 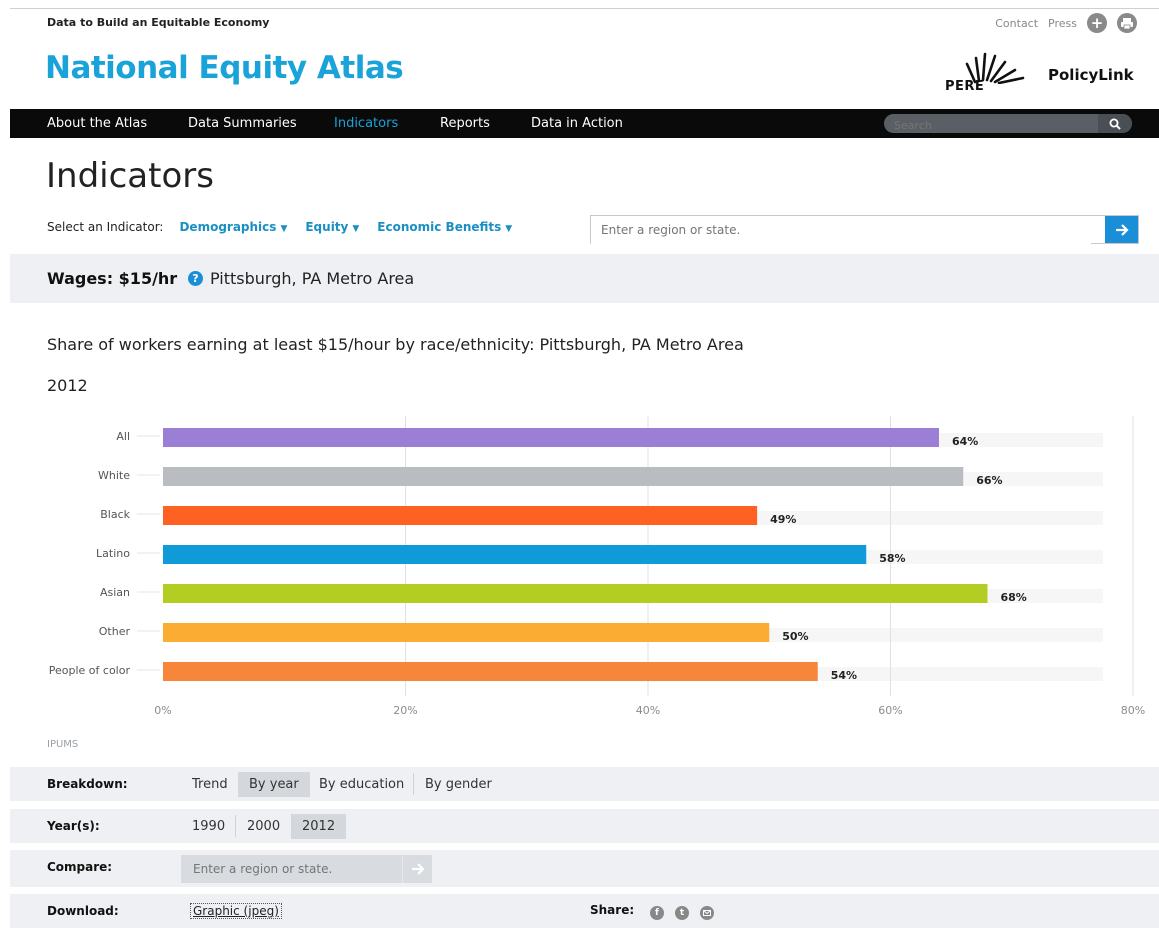 What do you see at coordinates (1097, 23) in the screenshot?
I see `plus-icon: +` at bounding box center [1097, 23].